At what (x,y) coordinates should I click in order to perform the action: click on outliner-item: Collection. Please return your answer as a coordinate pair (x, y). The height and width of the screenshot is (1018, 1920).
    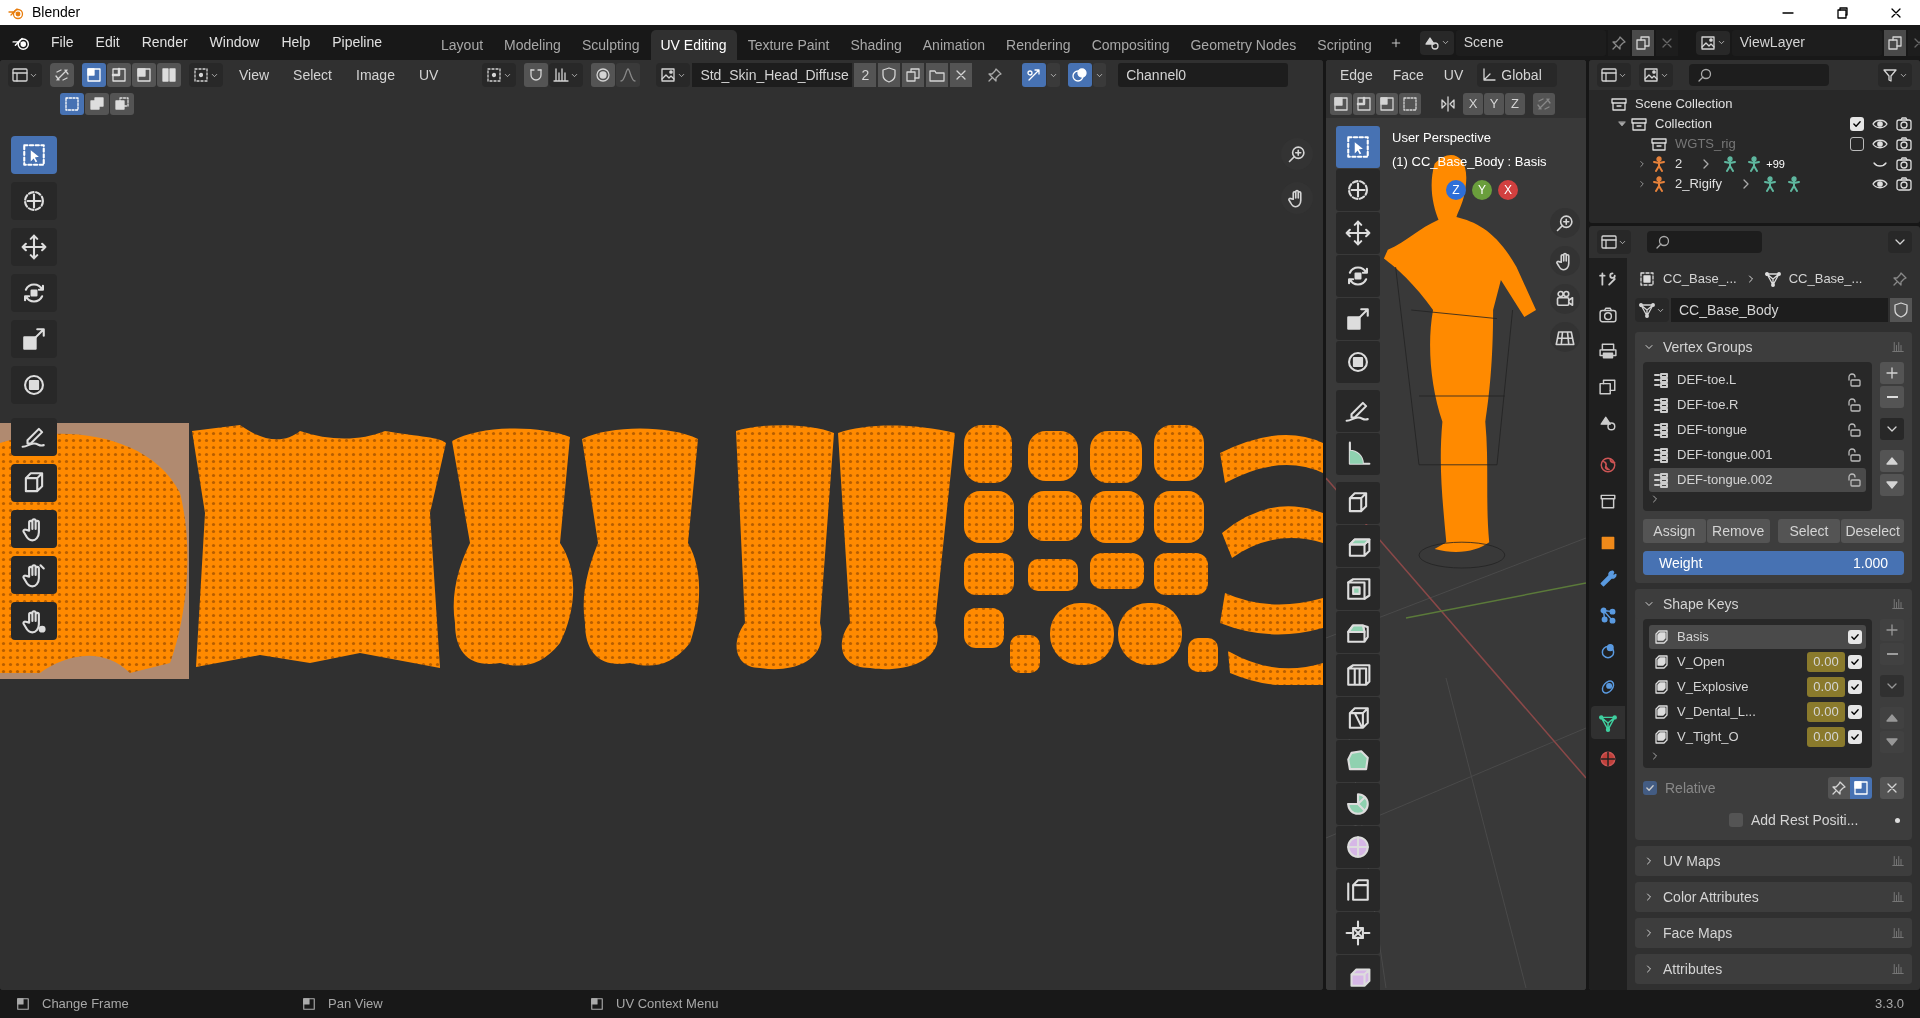
    Looking at the image, I should click on (1684, 124).